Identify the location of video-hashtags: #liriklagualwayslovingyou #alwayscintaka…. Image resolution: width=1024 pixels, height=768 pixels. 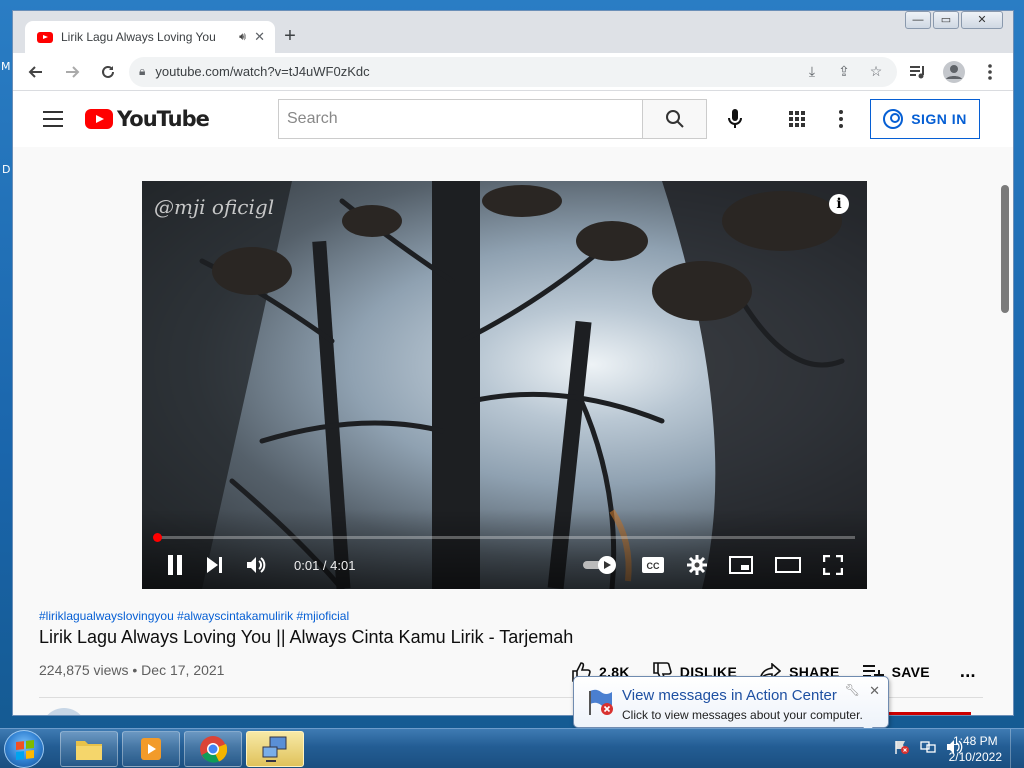
(194, 616).